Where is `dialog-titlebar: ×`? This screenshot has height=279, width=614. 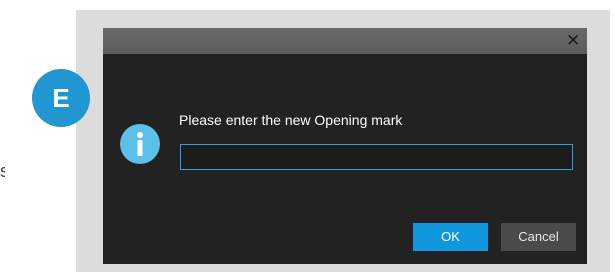
dialog-titlebar: × is located at coordinates (345, 41).